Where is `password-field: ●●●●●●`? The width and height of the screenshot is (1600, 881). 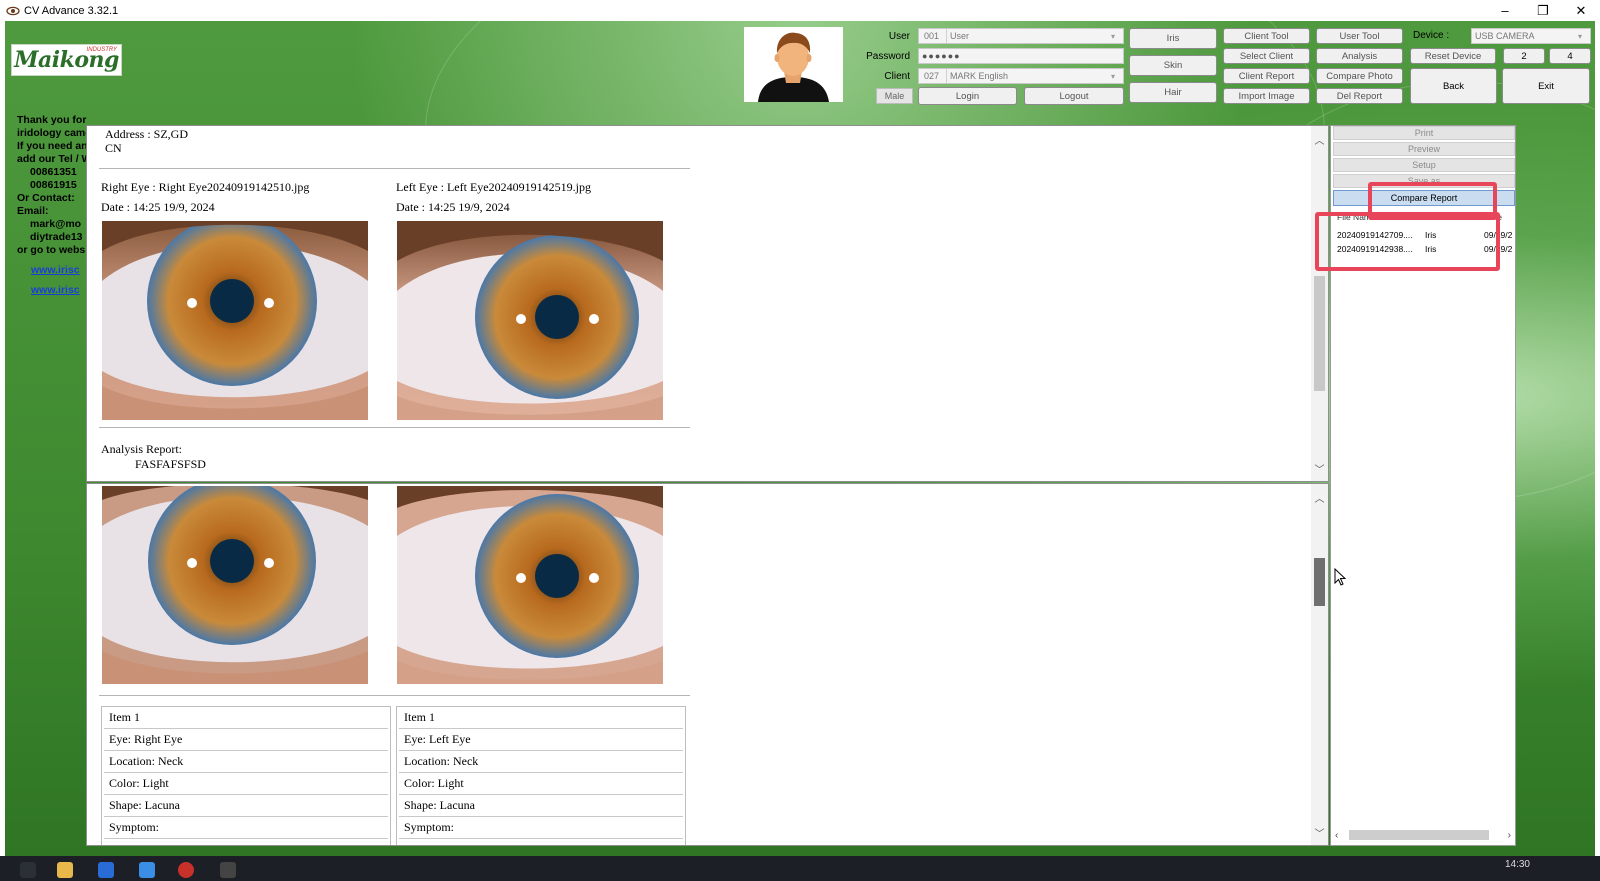 password-field: ●●●●●● is located at coordinates (1021, 56).